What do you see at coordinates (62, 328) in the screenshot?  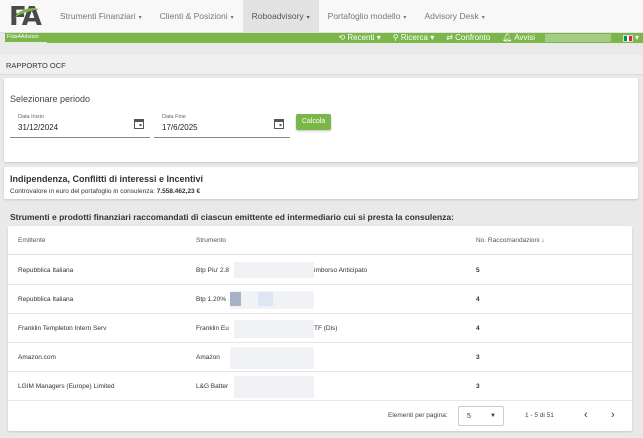 I see `cell-emittente: Franklin Templeton Intern Serv` at bounding box center [62, 328].